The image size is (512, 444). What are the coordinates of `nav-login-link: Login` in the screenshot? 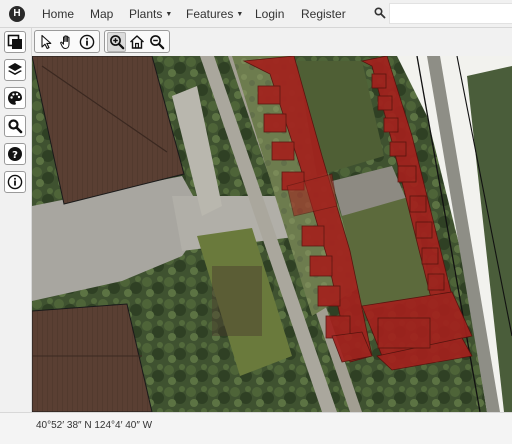 It's located at (269, 14).